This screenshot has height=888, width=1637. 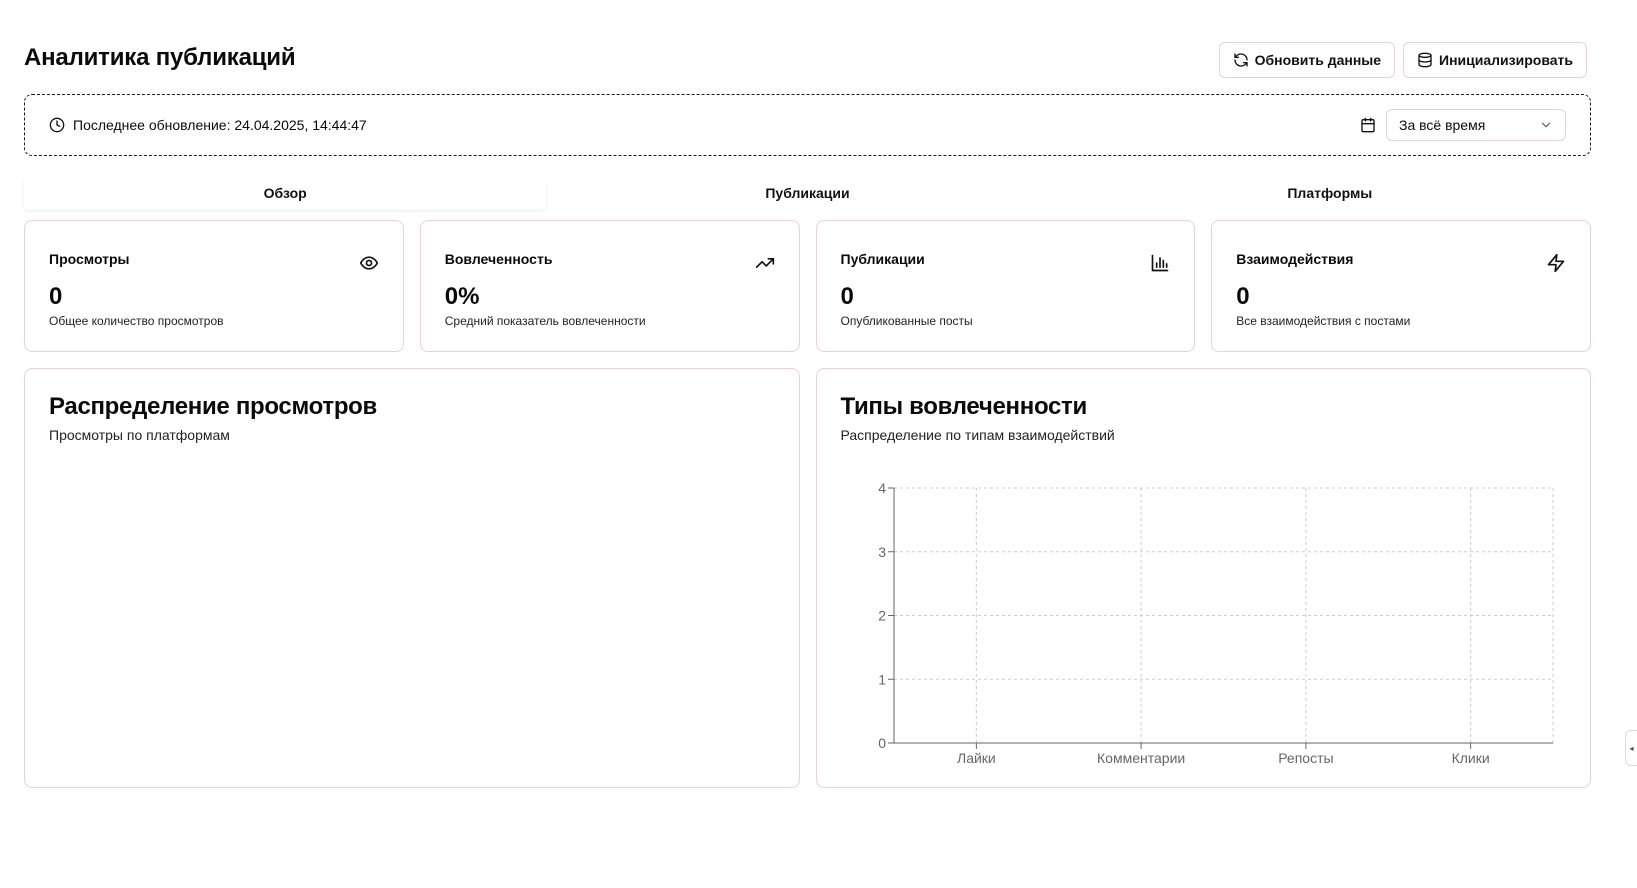 What do you see at coordinates (1141, 758) in the screenshot?
I see `x-tick-label: Комментарии` at bounding box center [1141, 758].